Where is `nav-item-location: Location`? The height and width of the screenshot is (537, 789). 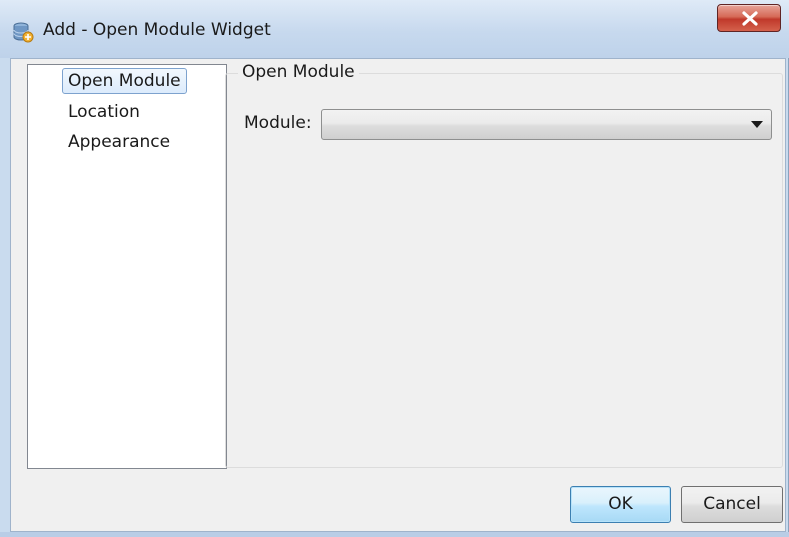
nav-item-location: Location is located at coordinates (104, 112).